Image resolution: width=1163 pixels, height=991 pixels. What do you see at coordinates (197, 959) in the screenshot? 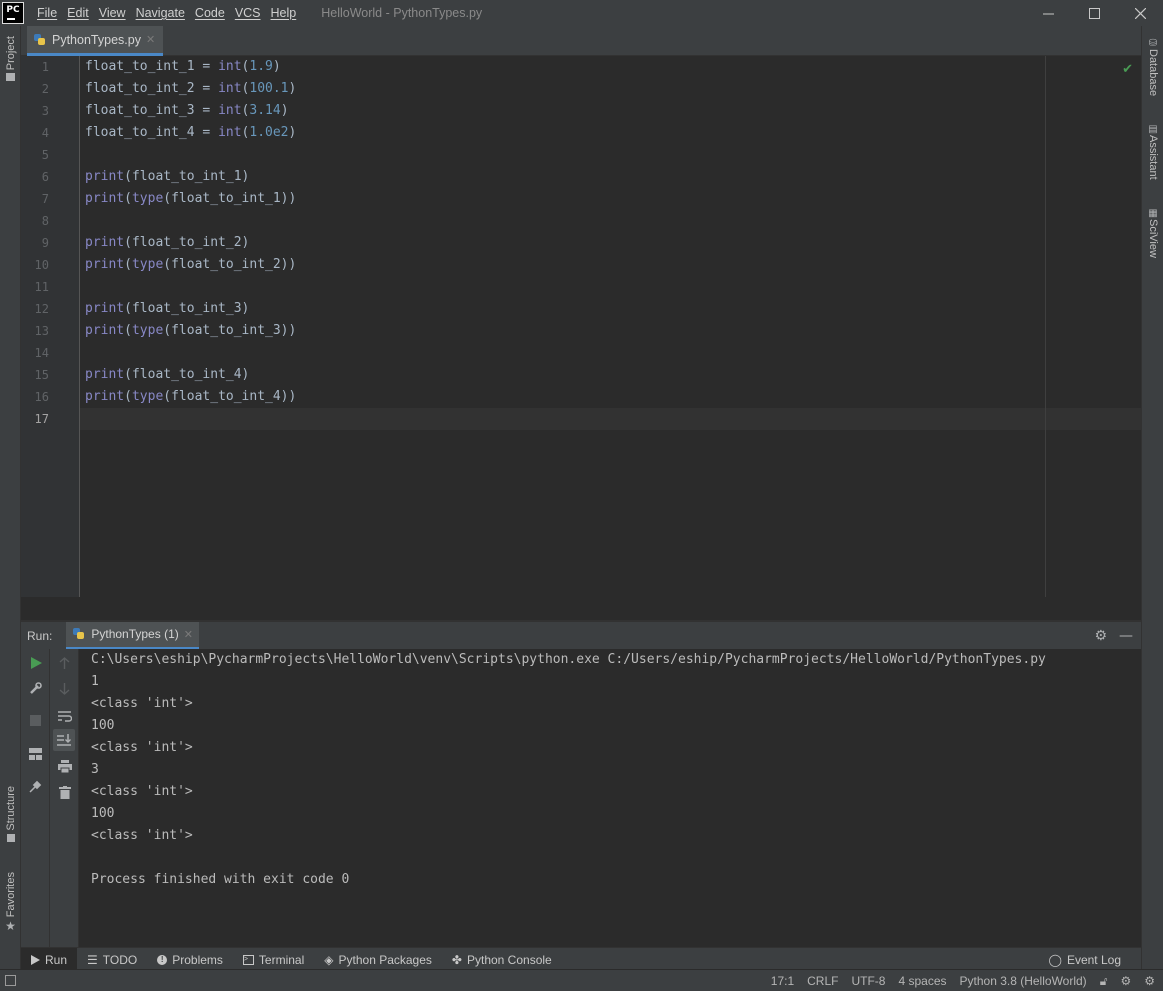
I see `problems-tool-label: Problems` at bounding box center [197, 959].